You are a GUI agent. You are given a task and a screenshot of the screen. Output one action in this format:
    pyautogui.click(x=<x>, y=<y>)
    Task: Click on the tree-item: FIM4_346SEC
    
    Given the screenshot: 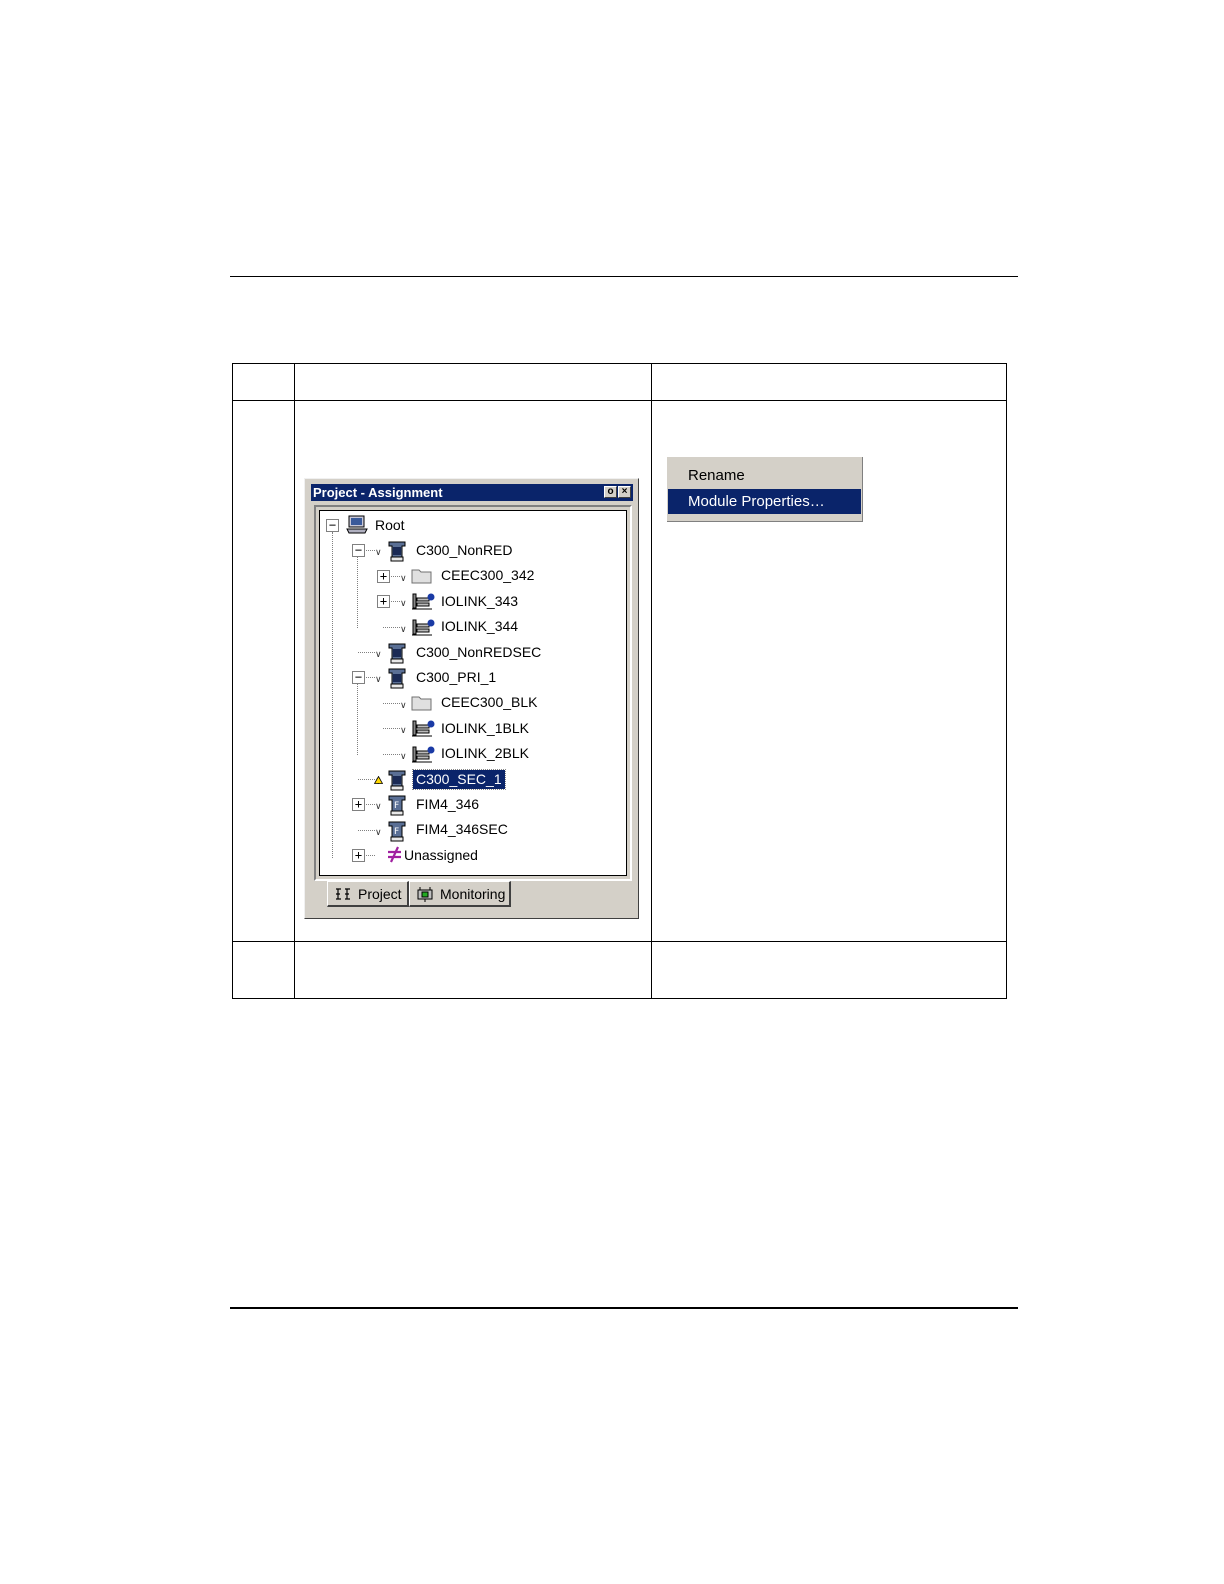 What is the action you would take?
    pyautogui.click(x=462, y=830)
    